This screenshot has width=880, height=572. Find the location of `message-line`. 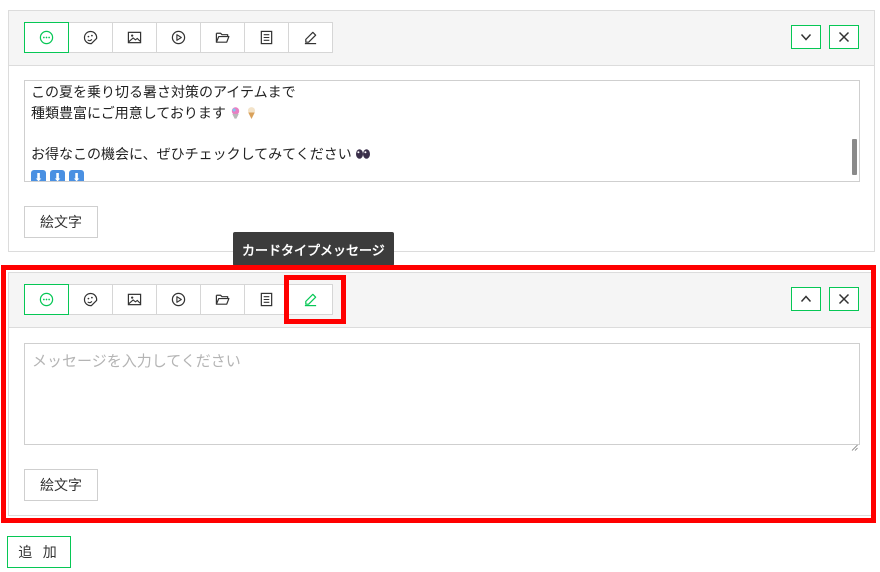

message-line is located at coordinates (442, 134).